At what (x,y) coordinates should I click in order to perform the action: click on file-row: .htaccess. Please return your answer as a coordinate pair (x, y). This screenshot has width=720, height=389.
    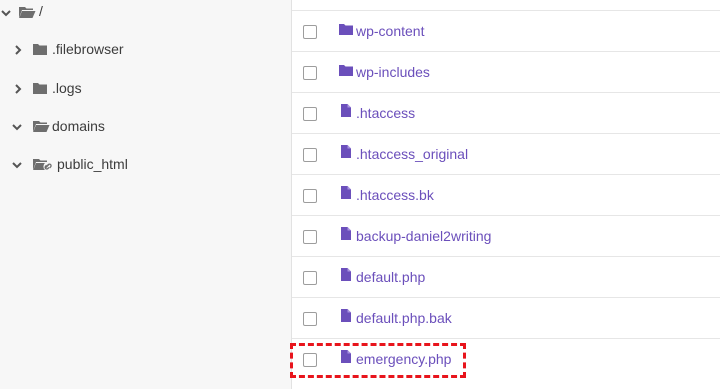
    Looking at the image, I should click on (506, 112).